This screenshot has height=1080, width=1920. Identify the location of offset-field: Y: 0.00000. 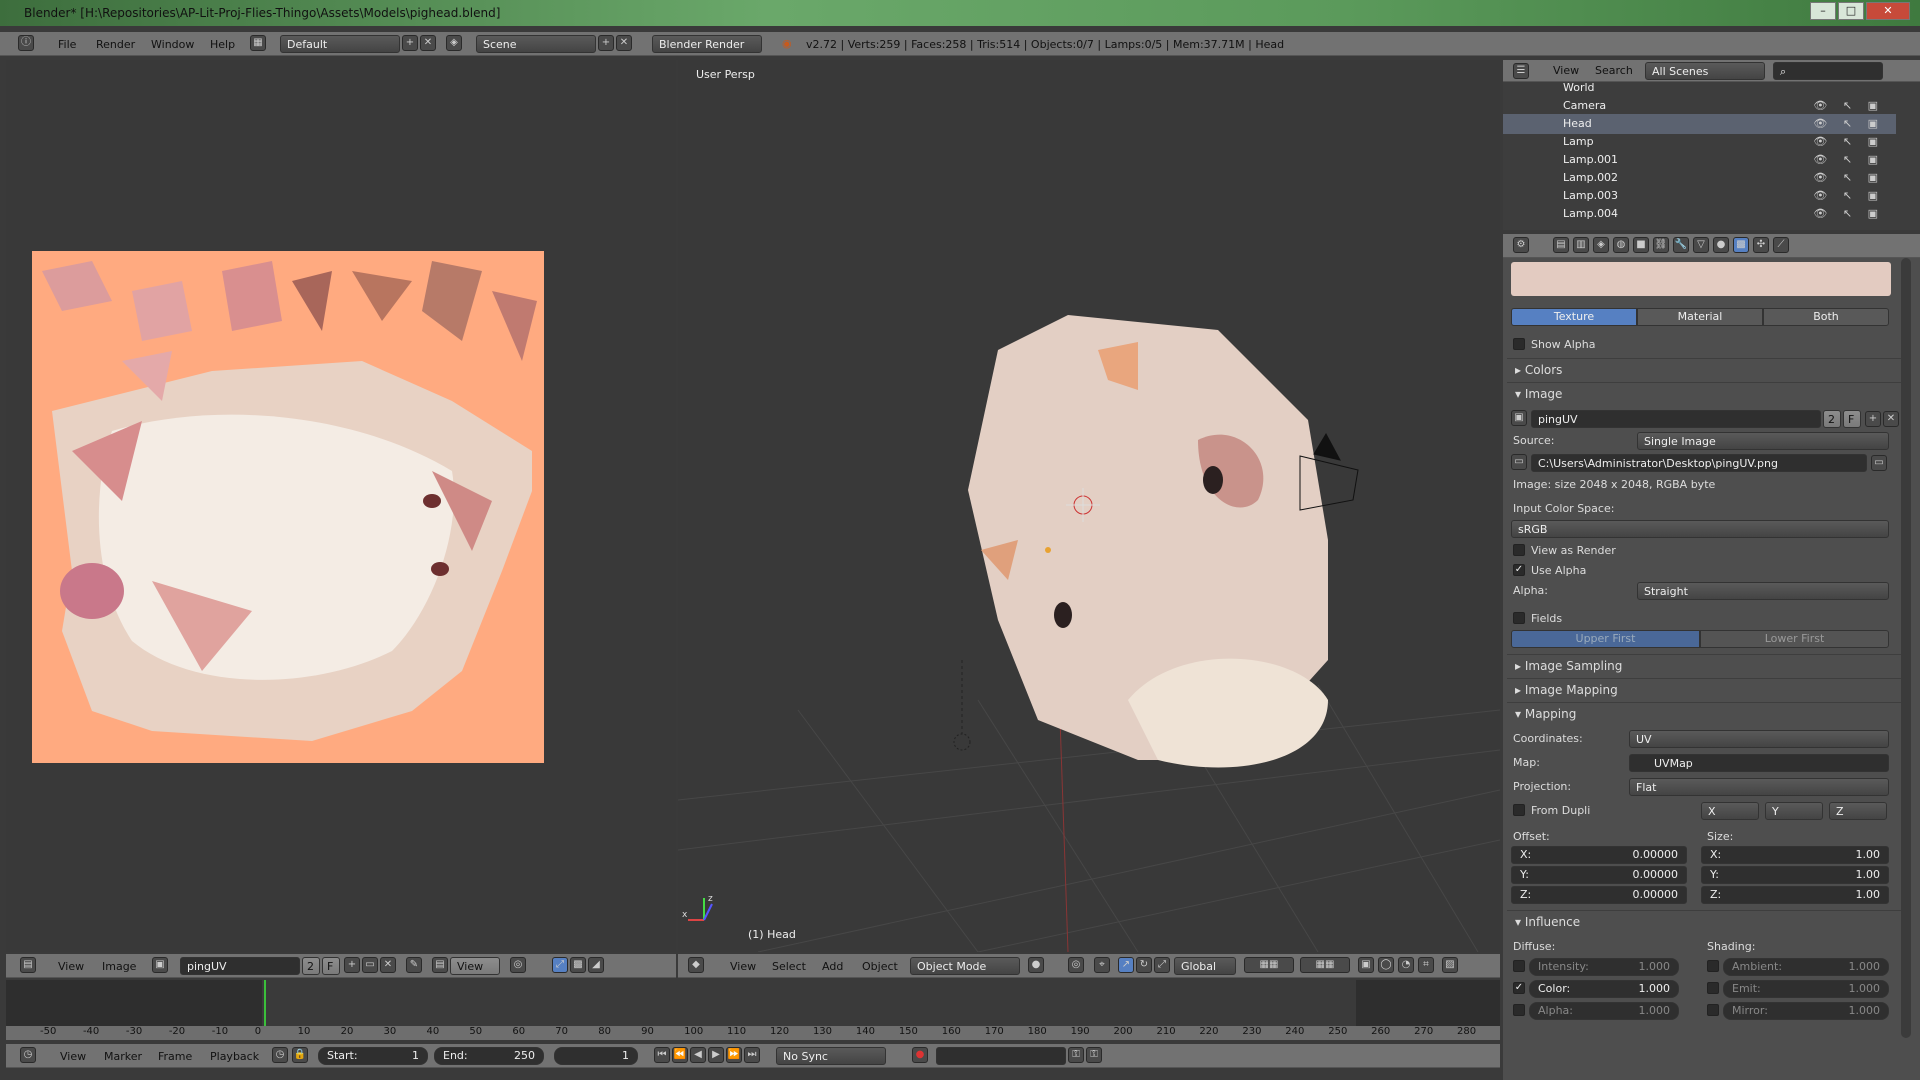
(1599, 875).